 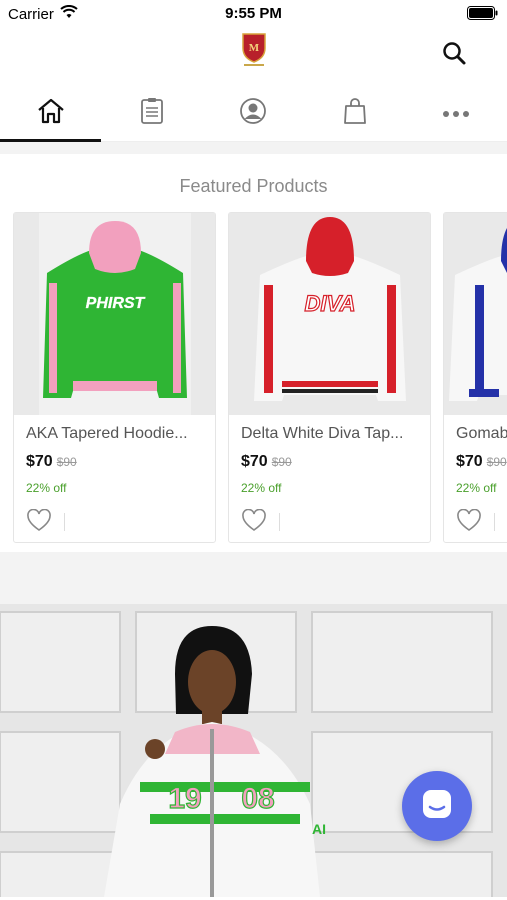 I want to click on product-name: Gomab, so click(x=481, y=433).